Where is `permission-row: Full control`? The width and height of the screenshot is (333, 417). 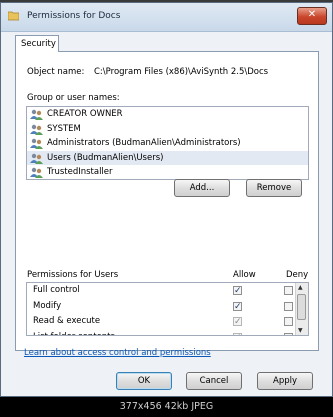
permission-row: Full control is located at coordinates (167, 291).